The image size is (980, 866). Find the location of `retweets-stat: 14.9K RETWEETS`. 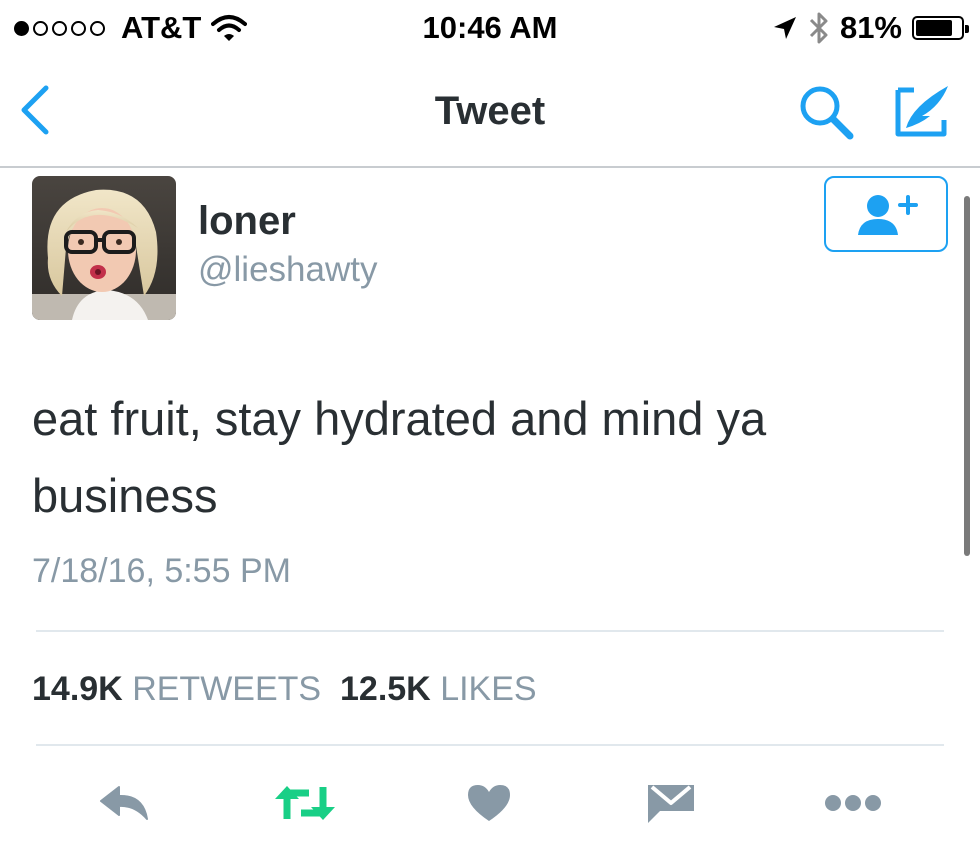

retweets-stat: 14.9K RETWEETS is located at coordinates (176, 689).